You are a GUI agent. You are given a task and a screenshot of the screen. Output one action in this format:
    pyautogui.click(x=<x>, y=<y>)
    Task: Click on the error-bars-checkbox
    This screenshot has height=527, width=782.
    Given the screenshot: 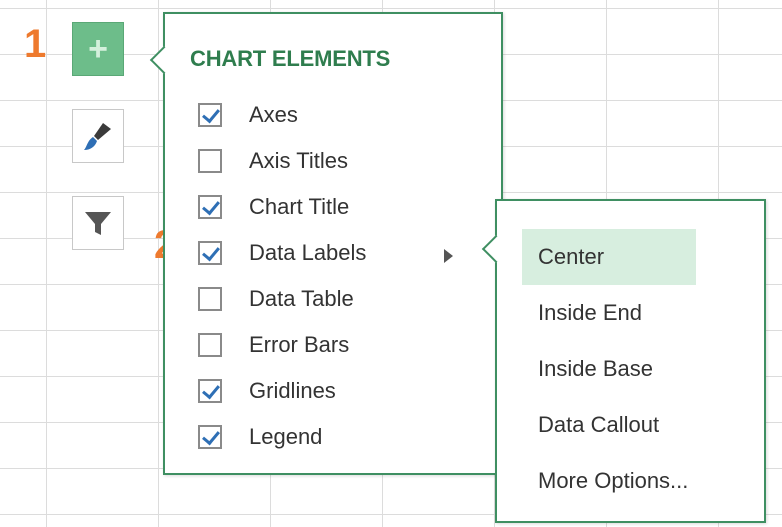 What is the action you would take?
    pyautogui.click(x=210, y=345)
    